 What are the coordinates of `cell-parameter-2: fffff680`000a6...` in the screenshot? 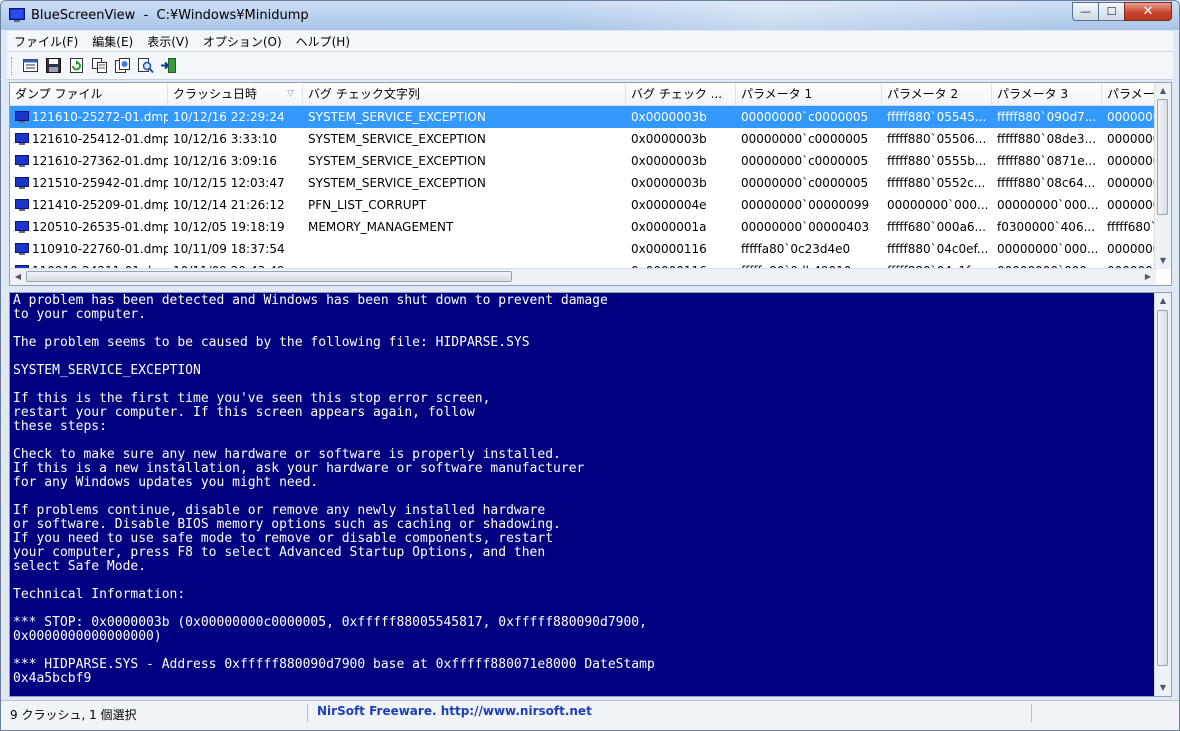 It's located at (936, 227).